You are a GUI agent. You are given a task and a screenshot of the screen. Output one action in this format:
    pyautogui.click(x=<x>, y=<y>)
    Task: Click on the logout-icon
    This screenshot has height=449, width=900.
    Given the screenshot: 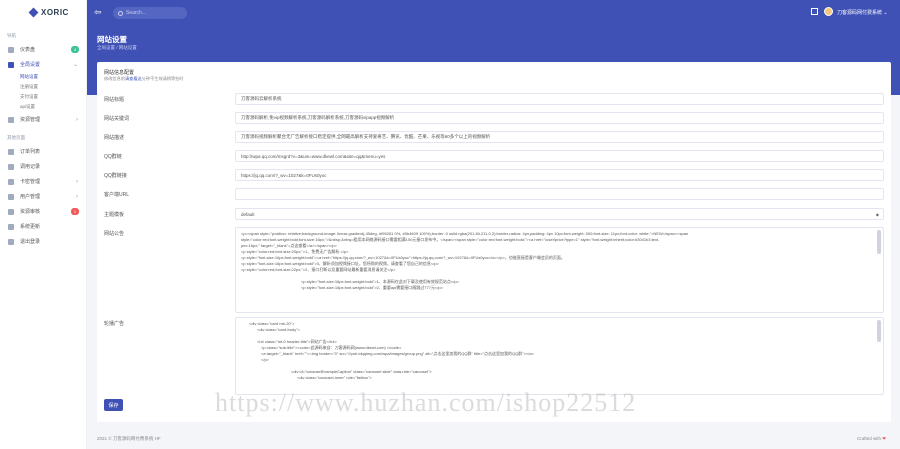 What is the action you would take?
    pyautogui.click(x=11, y=241)
    